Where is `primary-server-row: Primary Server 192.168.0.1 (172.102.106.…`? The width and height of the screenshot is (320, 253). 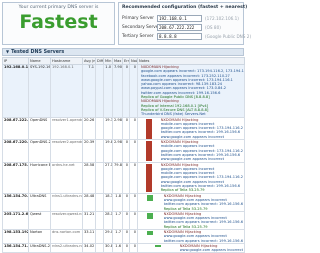 primary-server-row: Primary Server 192.168.0.1 (172.102.106.… is located at coordinates (182, 18).